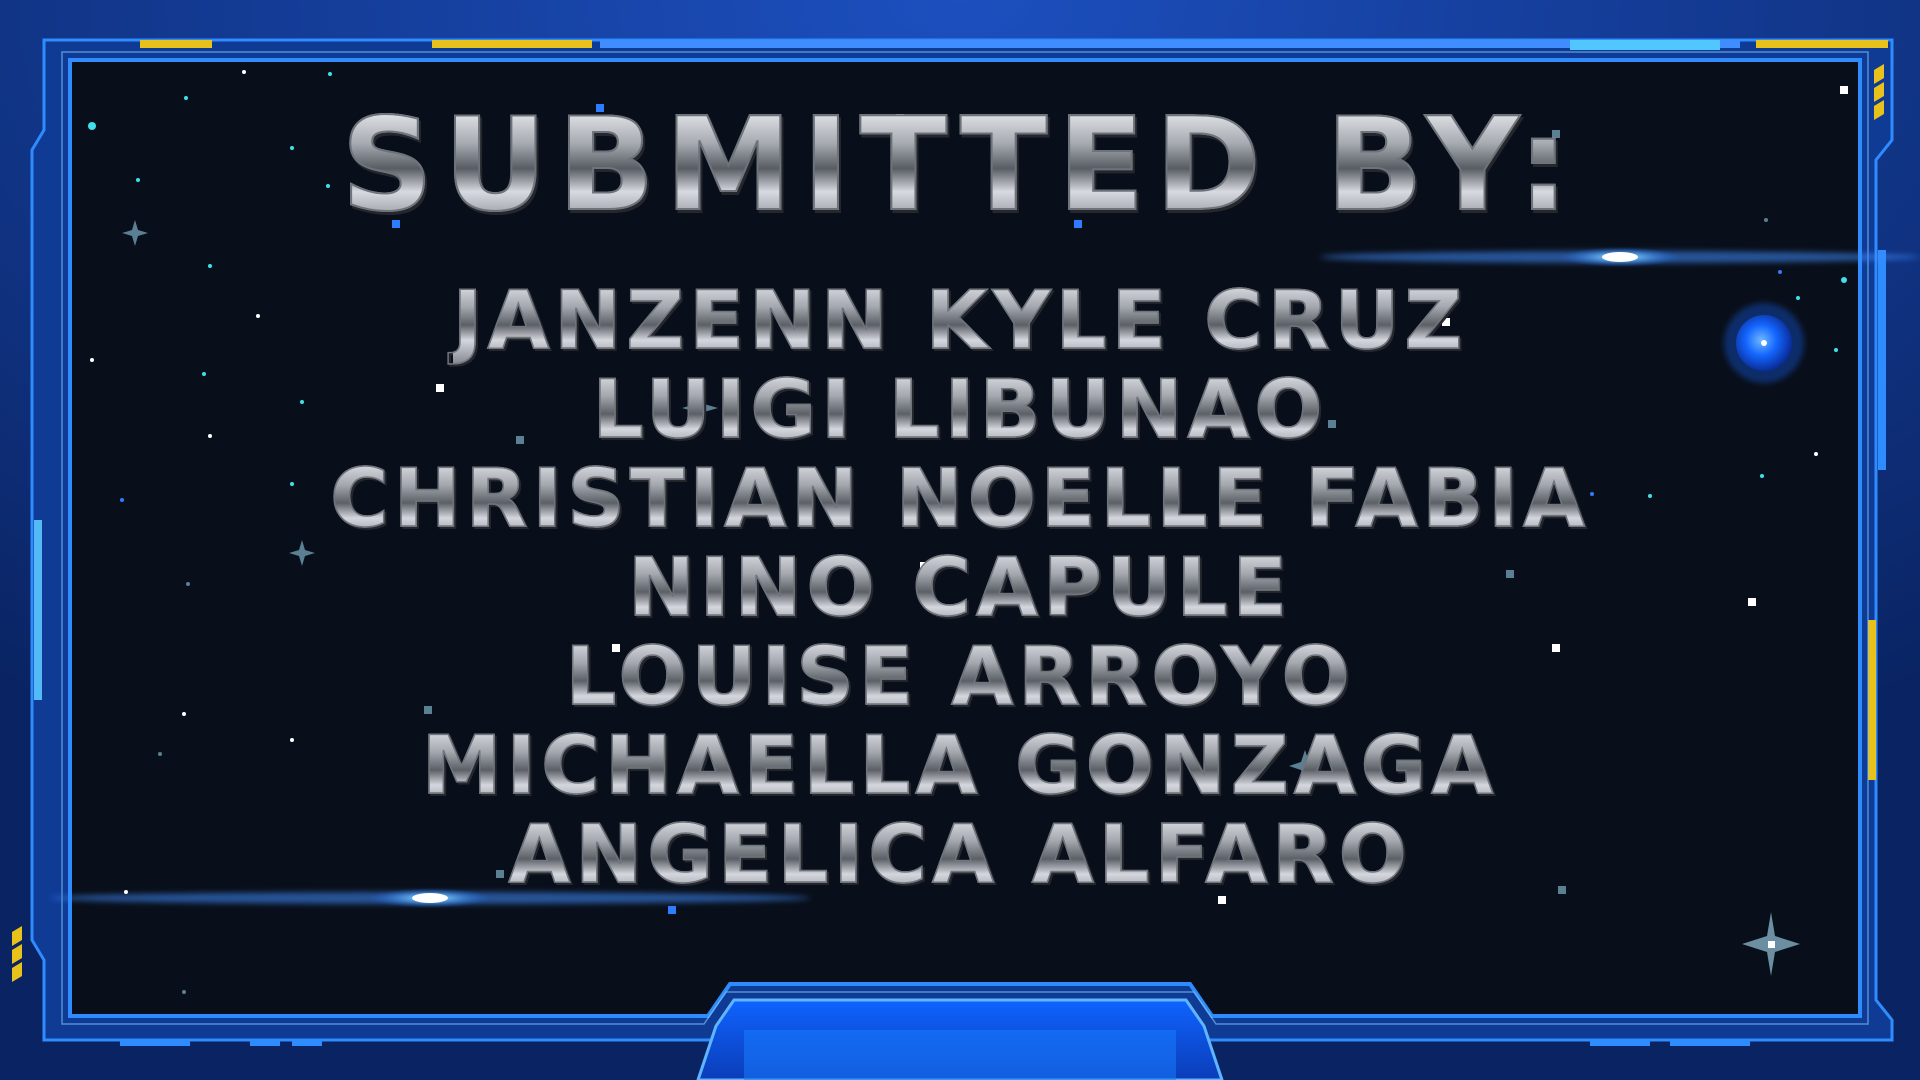 The width and height of the screenshot is (1920, 1080). I want to click on list-item: ANGELICA ALFARO, so click(960, 854).